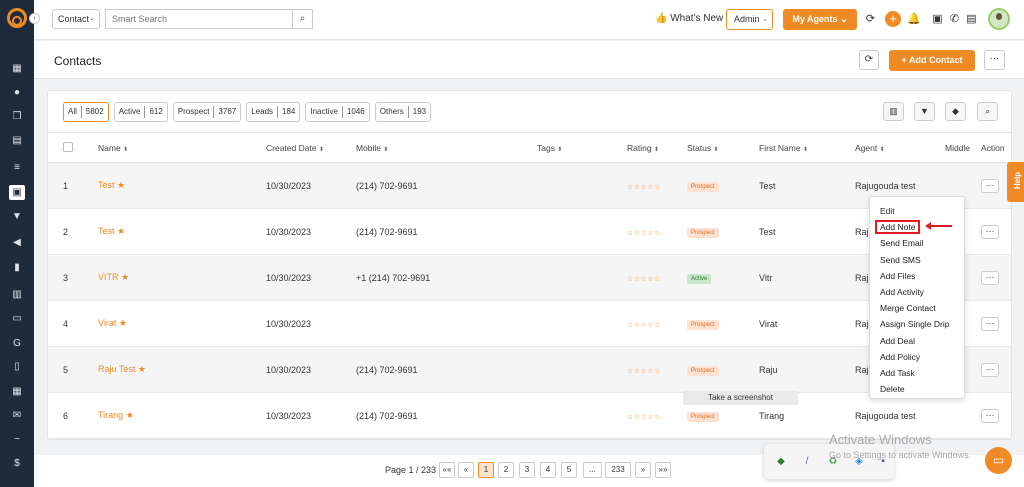  Describe the element at coordinates (917, 227) in the screenshot. I see `menu-item-add-note: Add Note` at that location.